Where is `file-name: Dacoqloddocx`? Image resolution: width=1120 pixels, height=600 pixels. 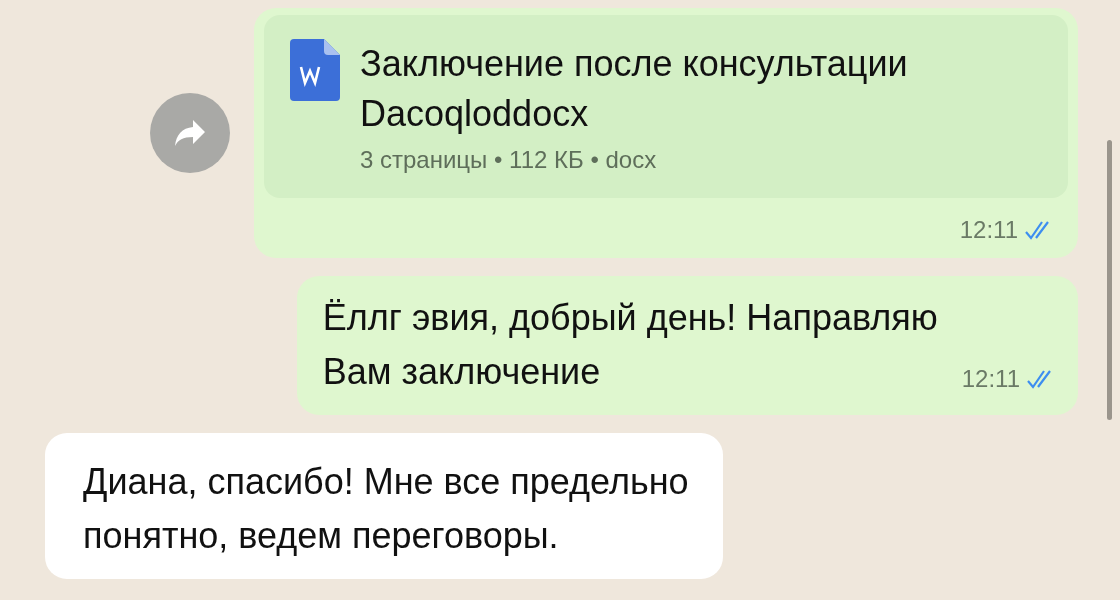
file-name: Dacoqloddocx is located at coordinates (474, 114).